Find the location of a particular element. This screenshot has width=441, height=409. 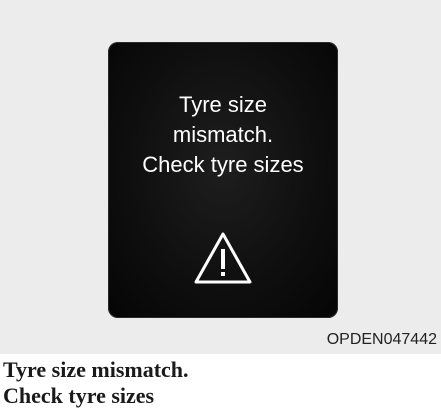

warning-message-line-2: mismatch. is located at coordinates (223, 134).